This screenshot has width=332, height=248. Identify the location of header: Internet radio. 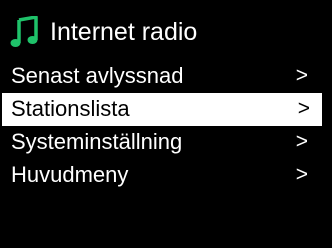
(166, 32).